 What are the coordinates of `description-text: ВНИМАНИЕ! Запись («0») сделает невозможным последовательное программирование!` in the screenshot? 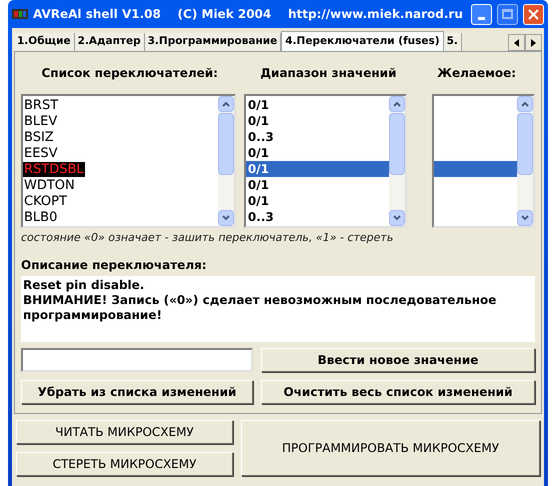 It's located at (260, 307).